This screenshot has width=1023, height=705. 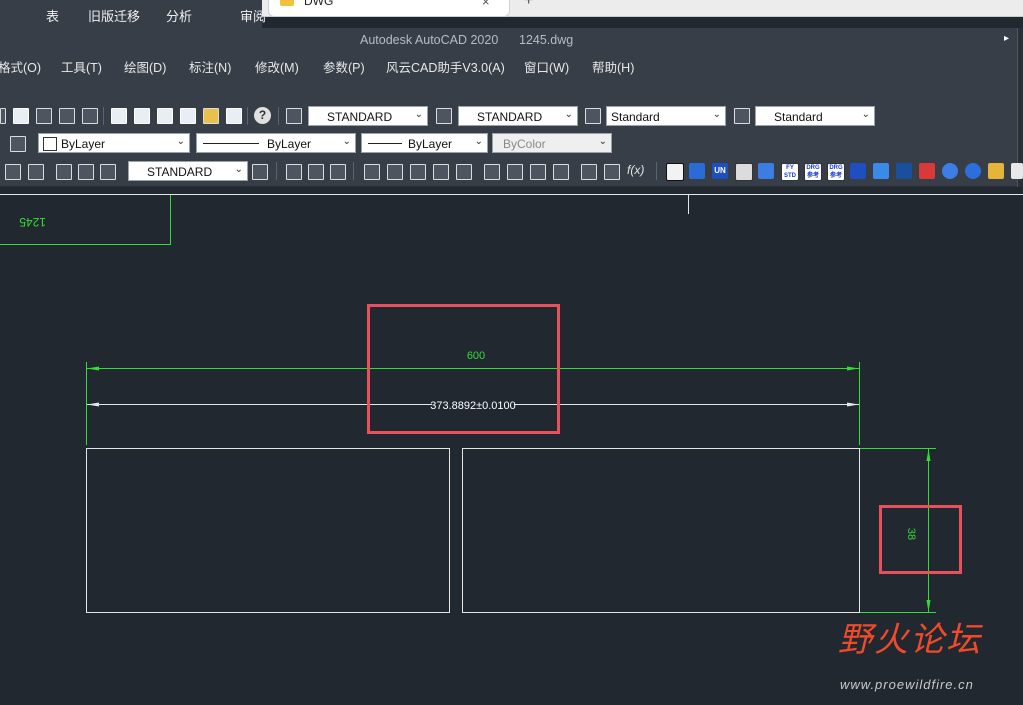 I want to click on text-icon, so click(x=86, y=172).